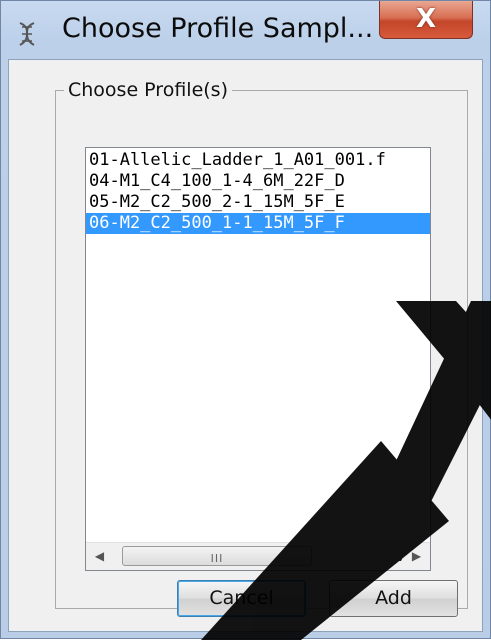 The image size is (491, 640). I want to click on dna-helix-icon, so click(27, 34).